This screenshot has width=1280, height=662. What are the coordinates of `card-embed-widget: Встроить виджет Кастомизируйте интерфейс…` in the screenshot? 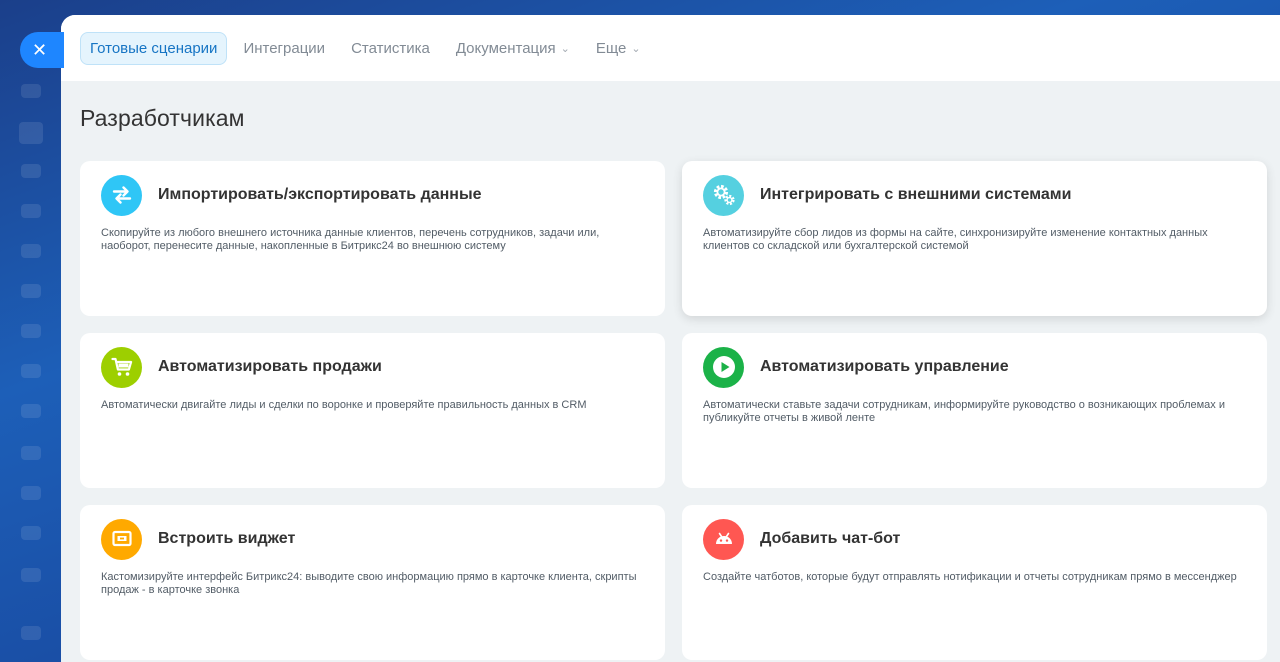 It's located at (372, 582).